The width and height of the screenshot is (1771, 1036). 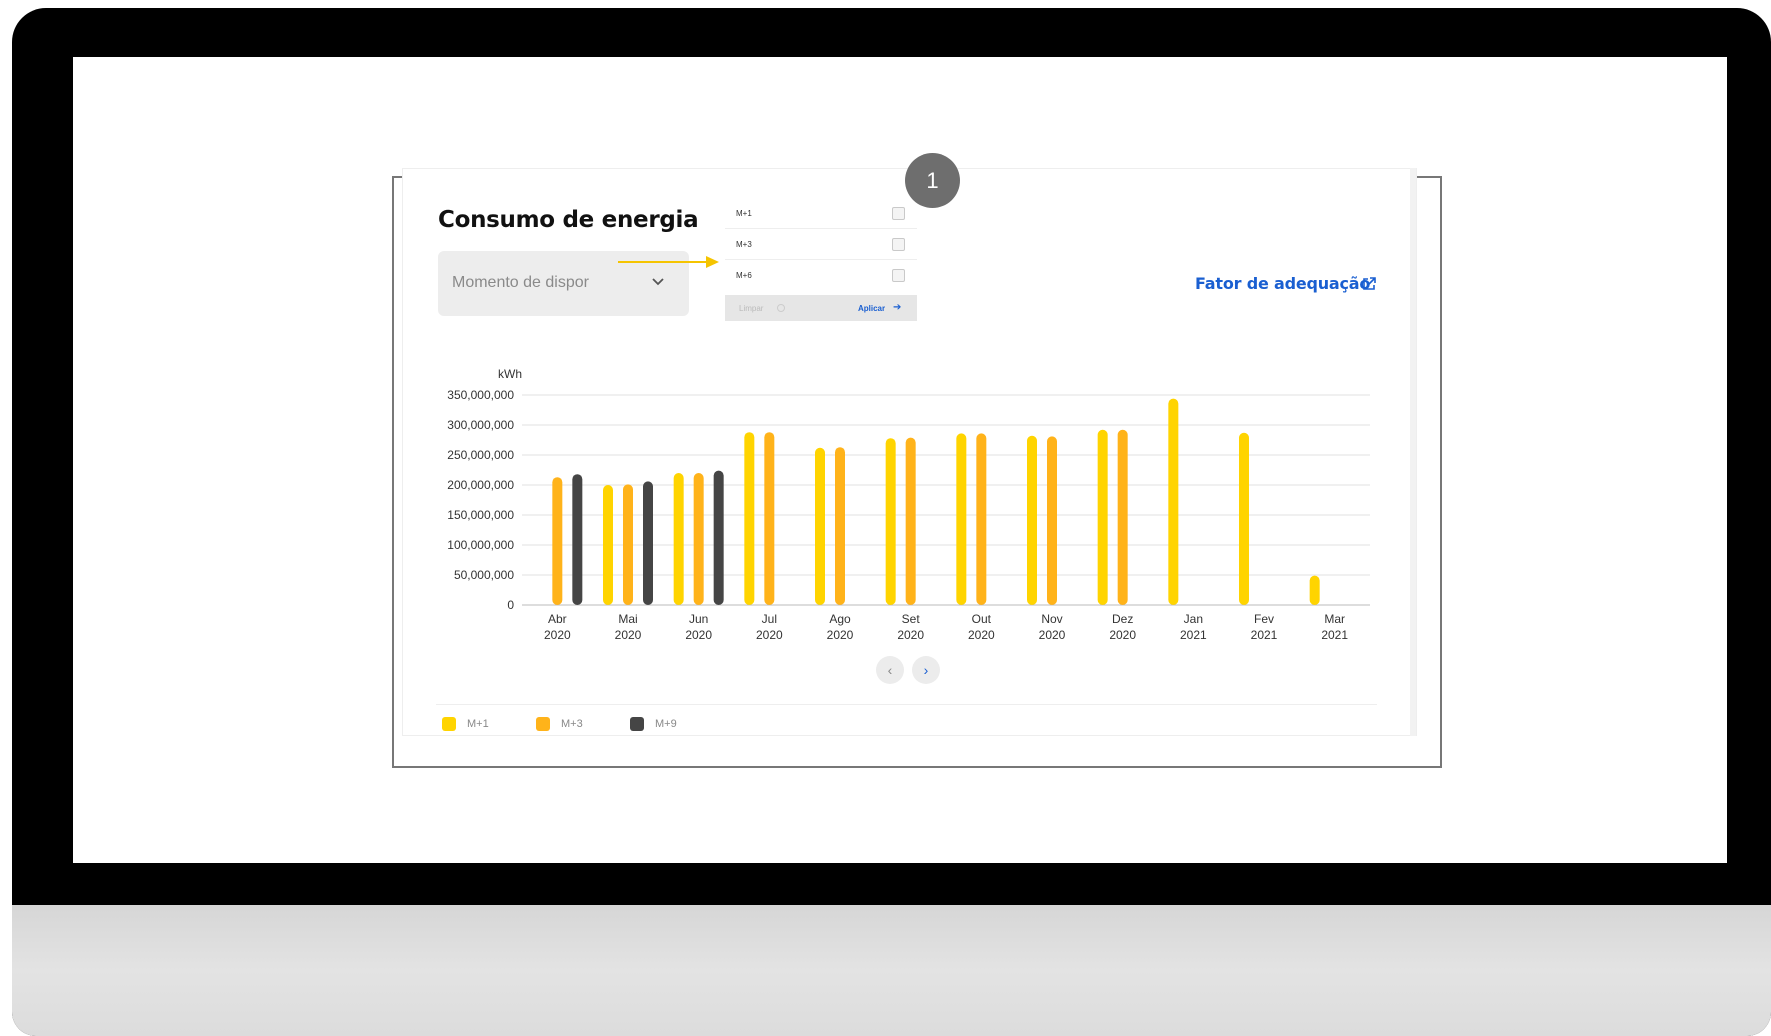 I want to click on bar-mplus1-ago, so click(x=820, y=526).